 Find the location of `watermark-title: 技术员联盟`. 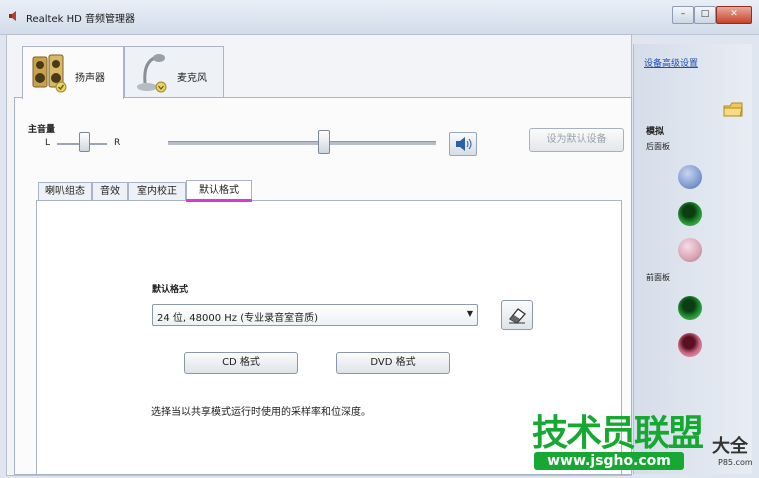

watermark-title: 技术员联盟 is located at coordinates (618, 433).